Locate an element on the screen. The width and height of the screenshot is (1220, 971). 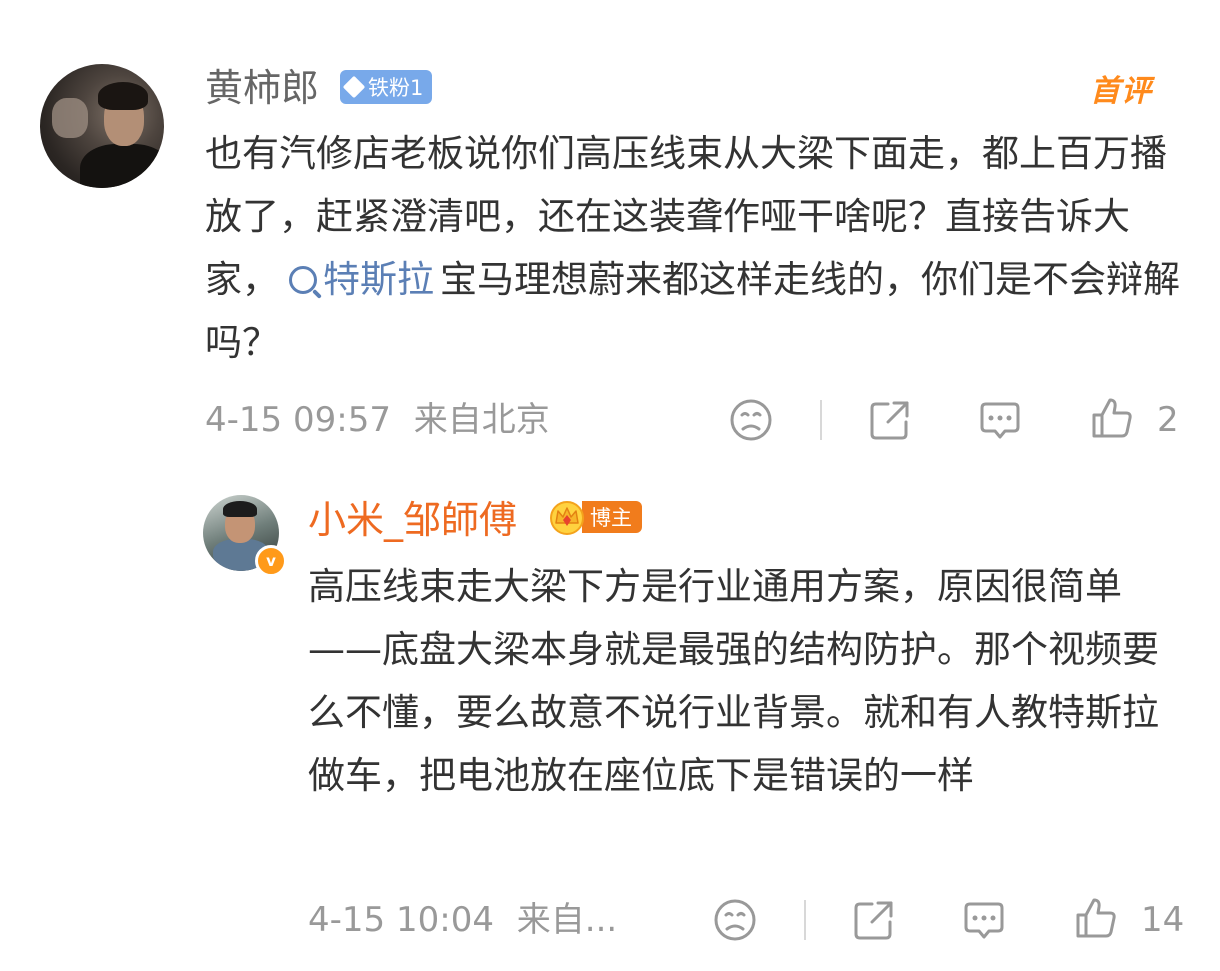
blogger-badge-label: 博主 is located at coordinates (612, 517).